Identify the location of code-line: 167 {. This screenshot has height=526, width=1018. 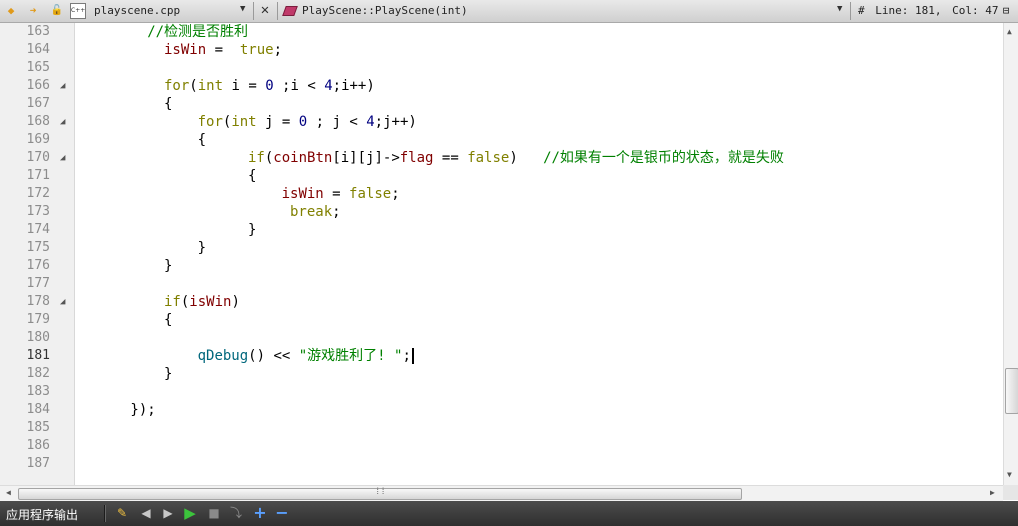
(501, 104).